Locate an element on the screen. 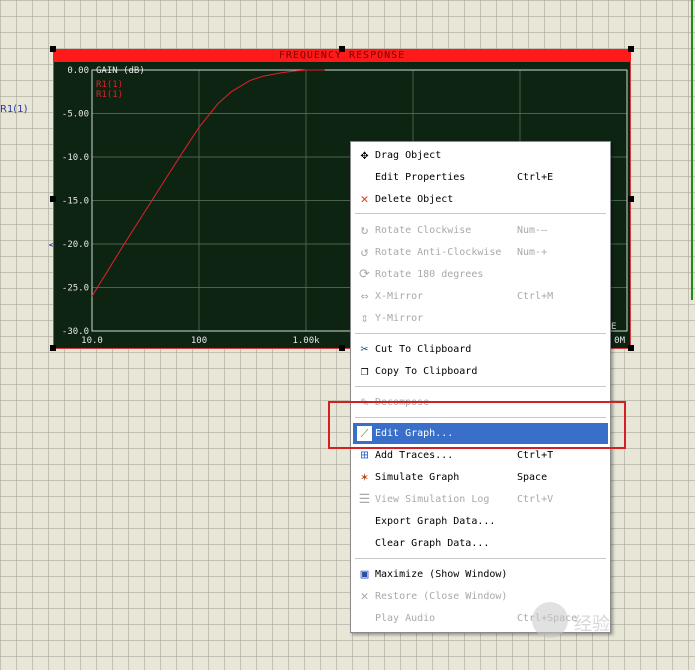  menu-item-edit-properties: Edit Properties Ctrl+E is located at coordinates (480, 177).